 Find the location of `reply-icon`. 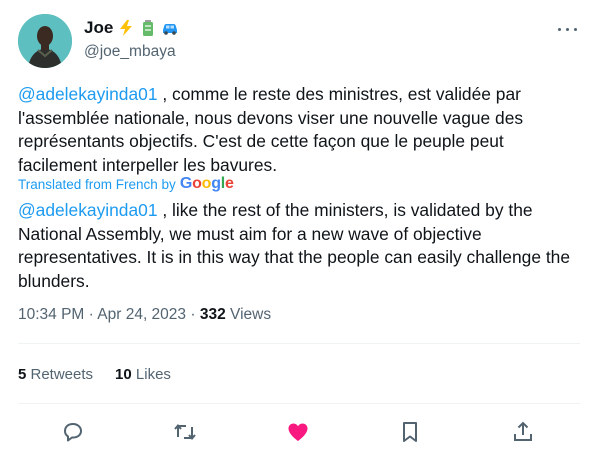

reply-icon is located at coordinates (73, 432).